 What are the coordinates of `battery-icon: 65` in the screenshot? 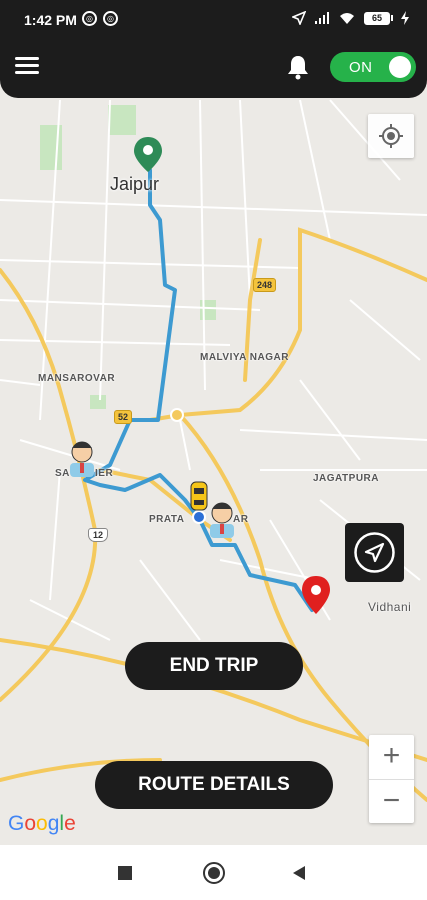 It's located at (378, 18).